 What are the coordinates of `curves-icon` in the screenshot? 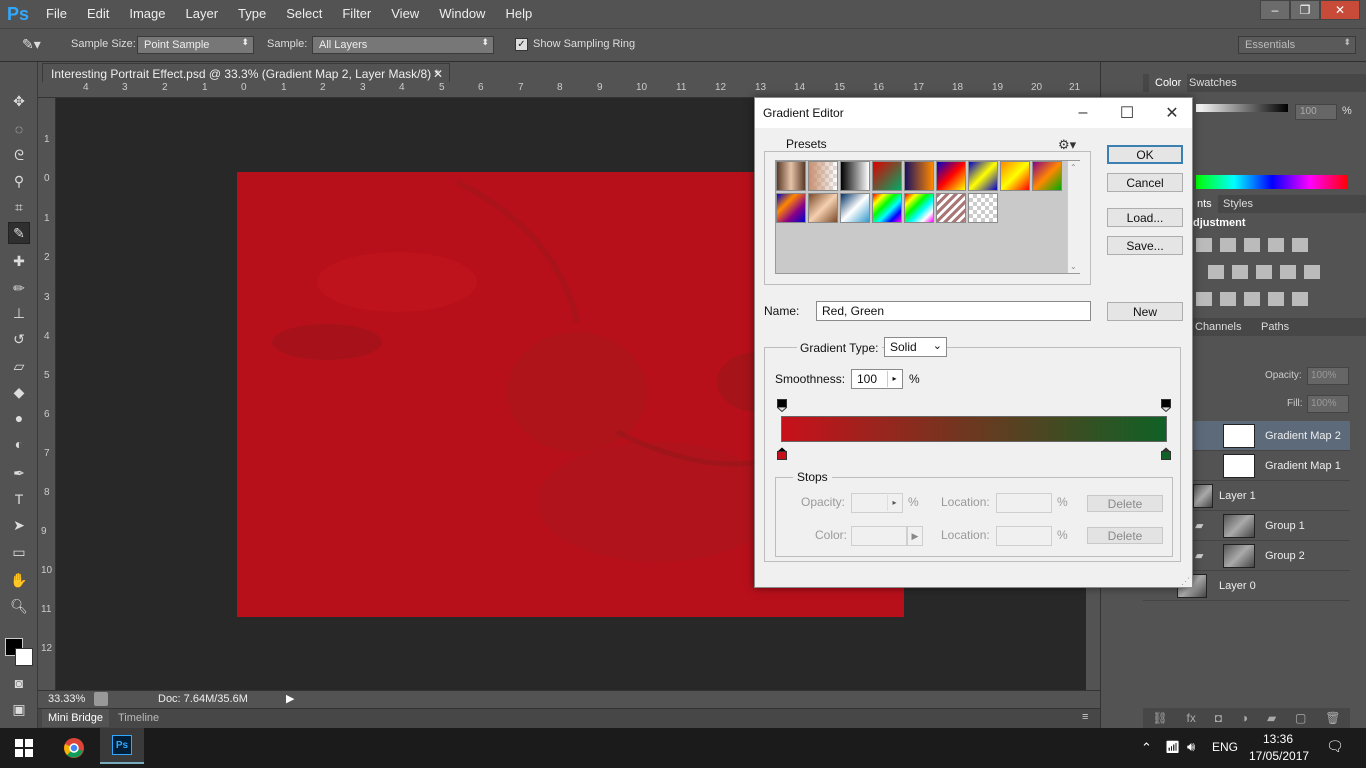 It's located at (1252, 245).